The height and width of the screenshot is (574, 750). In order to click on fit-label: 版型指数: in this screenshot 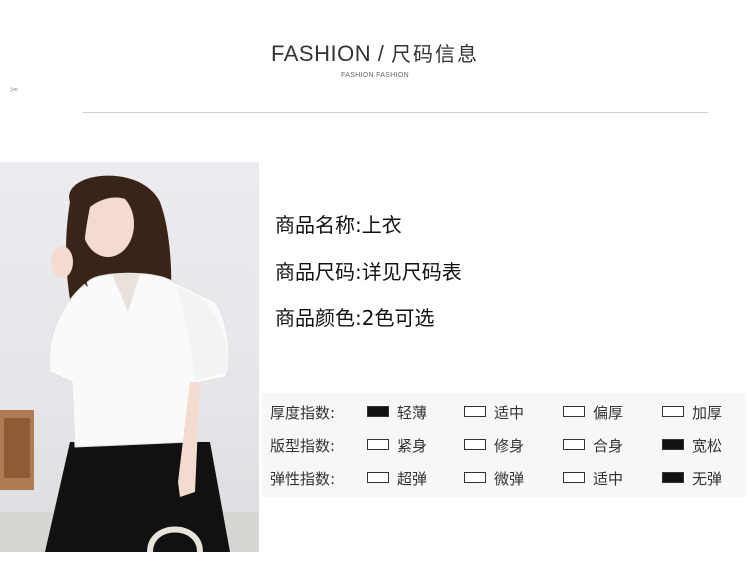, I will do `click(303, 446)`.